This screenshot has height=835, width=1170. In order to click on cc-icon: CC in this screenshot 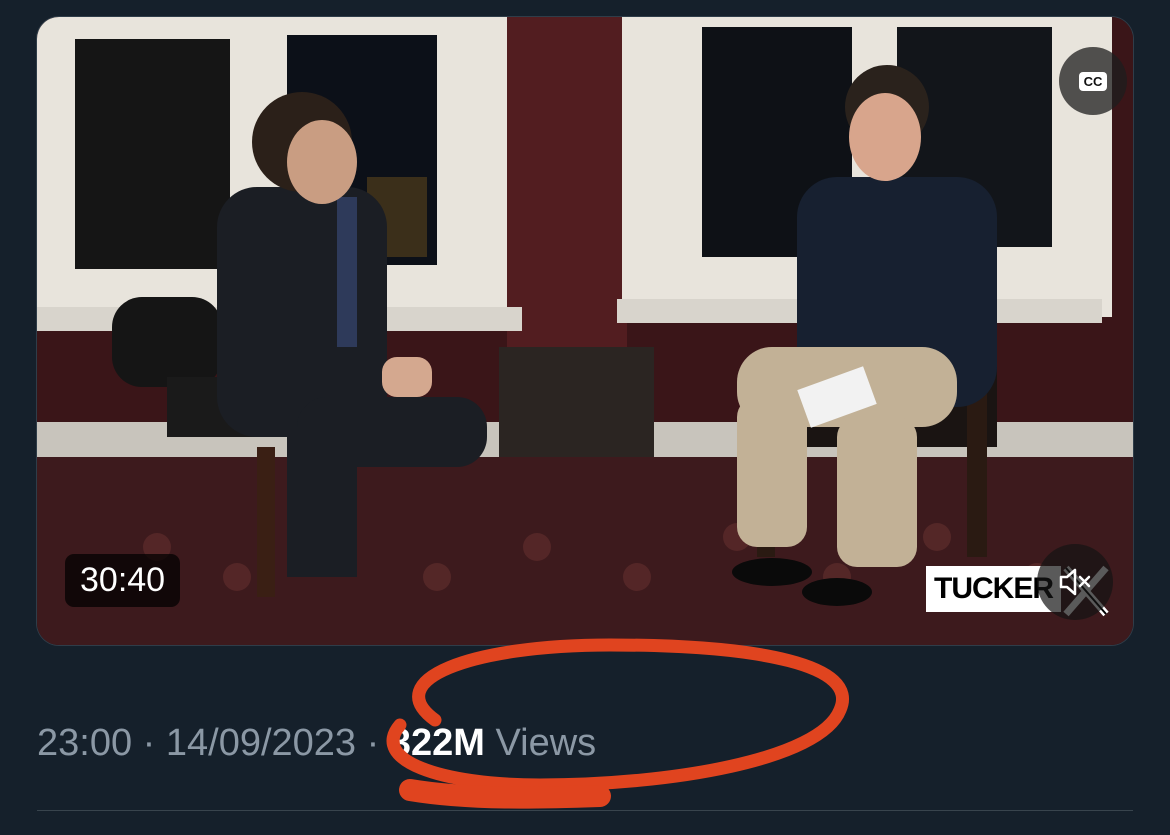, I will do `click(1093, 81)`.